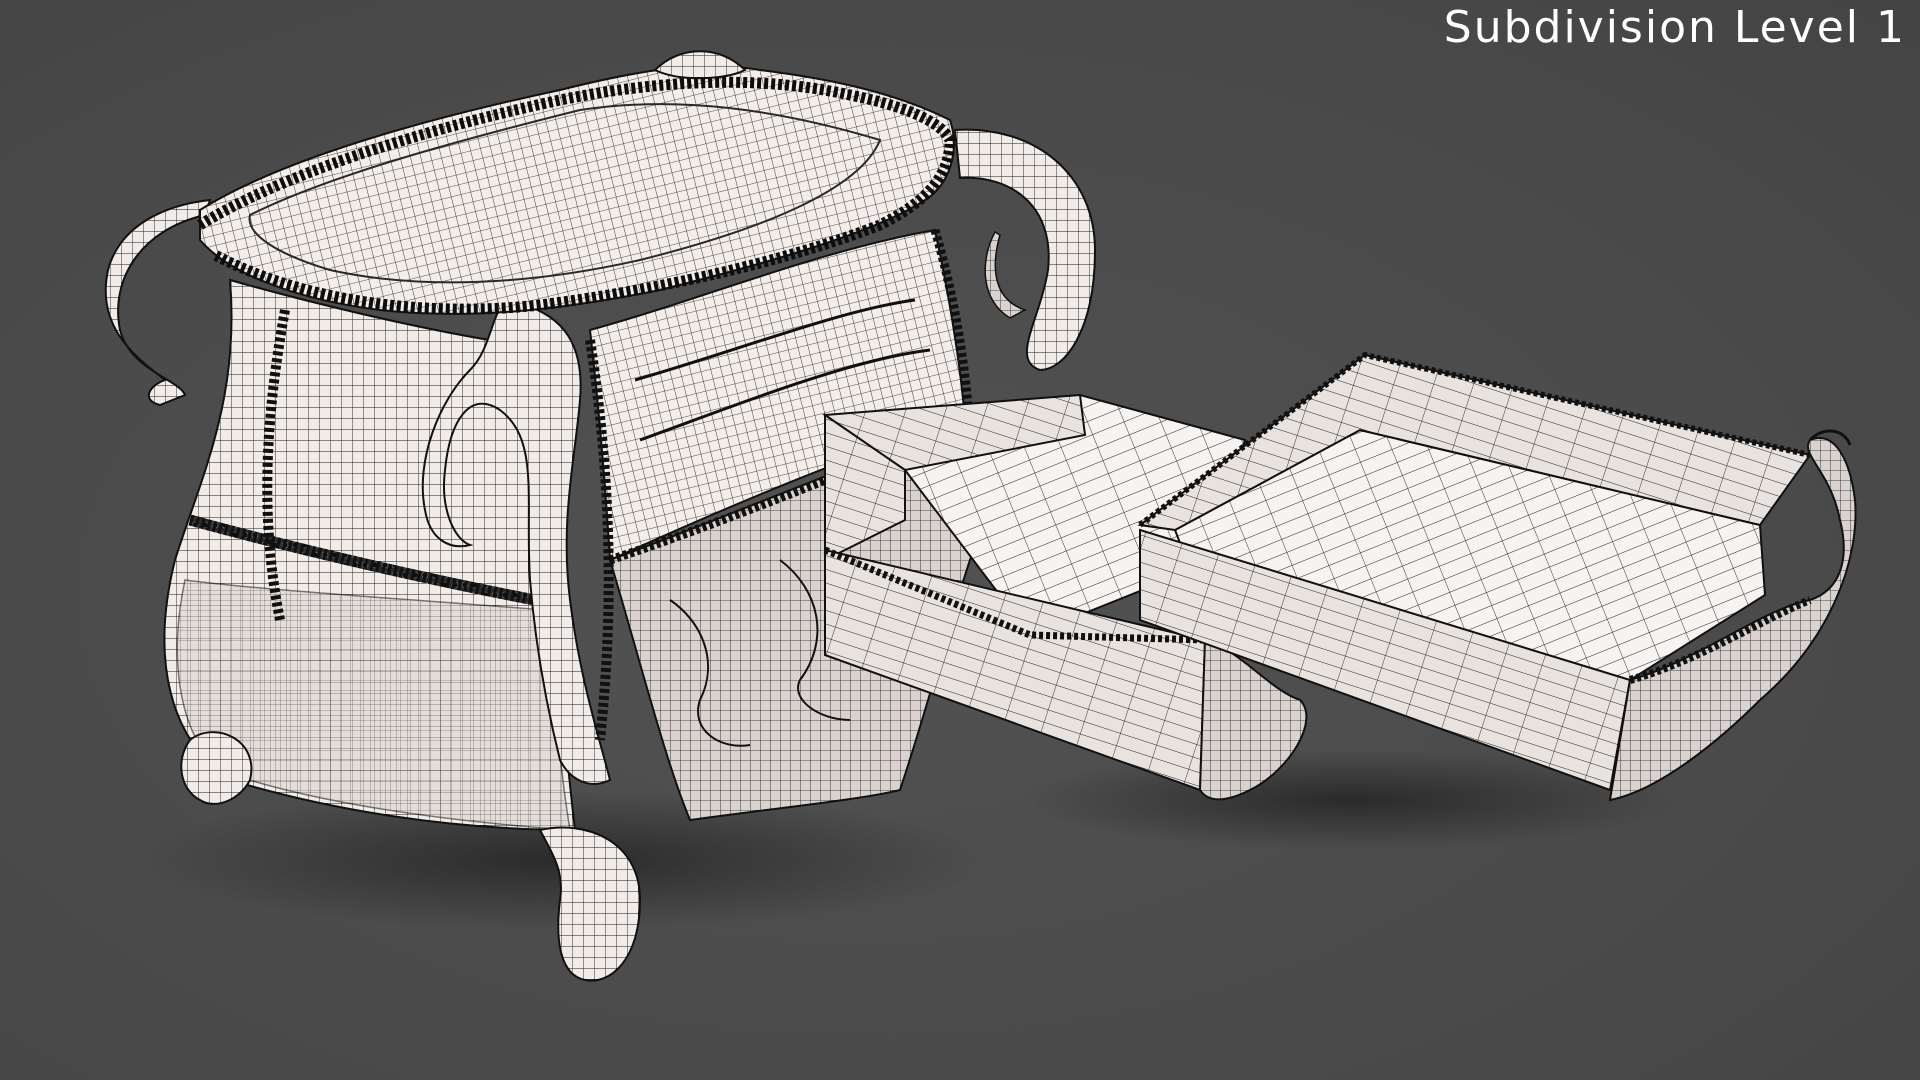 This screenshot has height=1080, width=1920. Describe the element at coordinates (700, 65) in the screenshot. I see `top-finial` at that location.